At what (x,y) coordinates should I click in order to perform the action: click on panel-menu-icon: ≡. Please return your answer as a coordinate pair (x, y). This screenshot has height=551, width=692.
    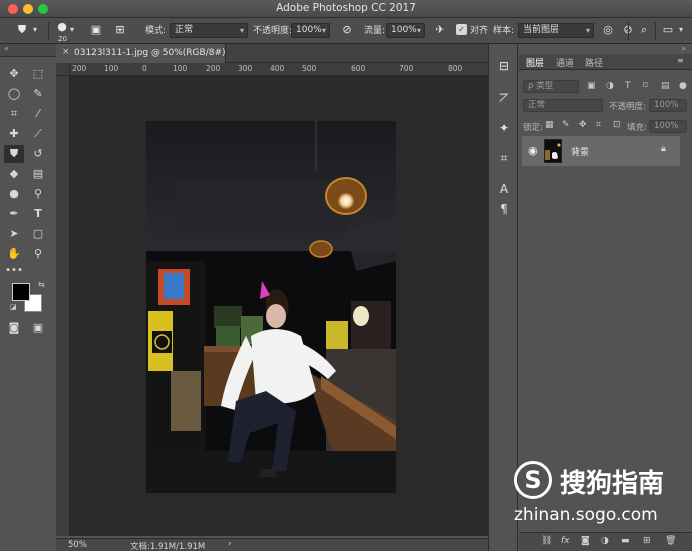
    Looking at the image, I should click on (680, 60).